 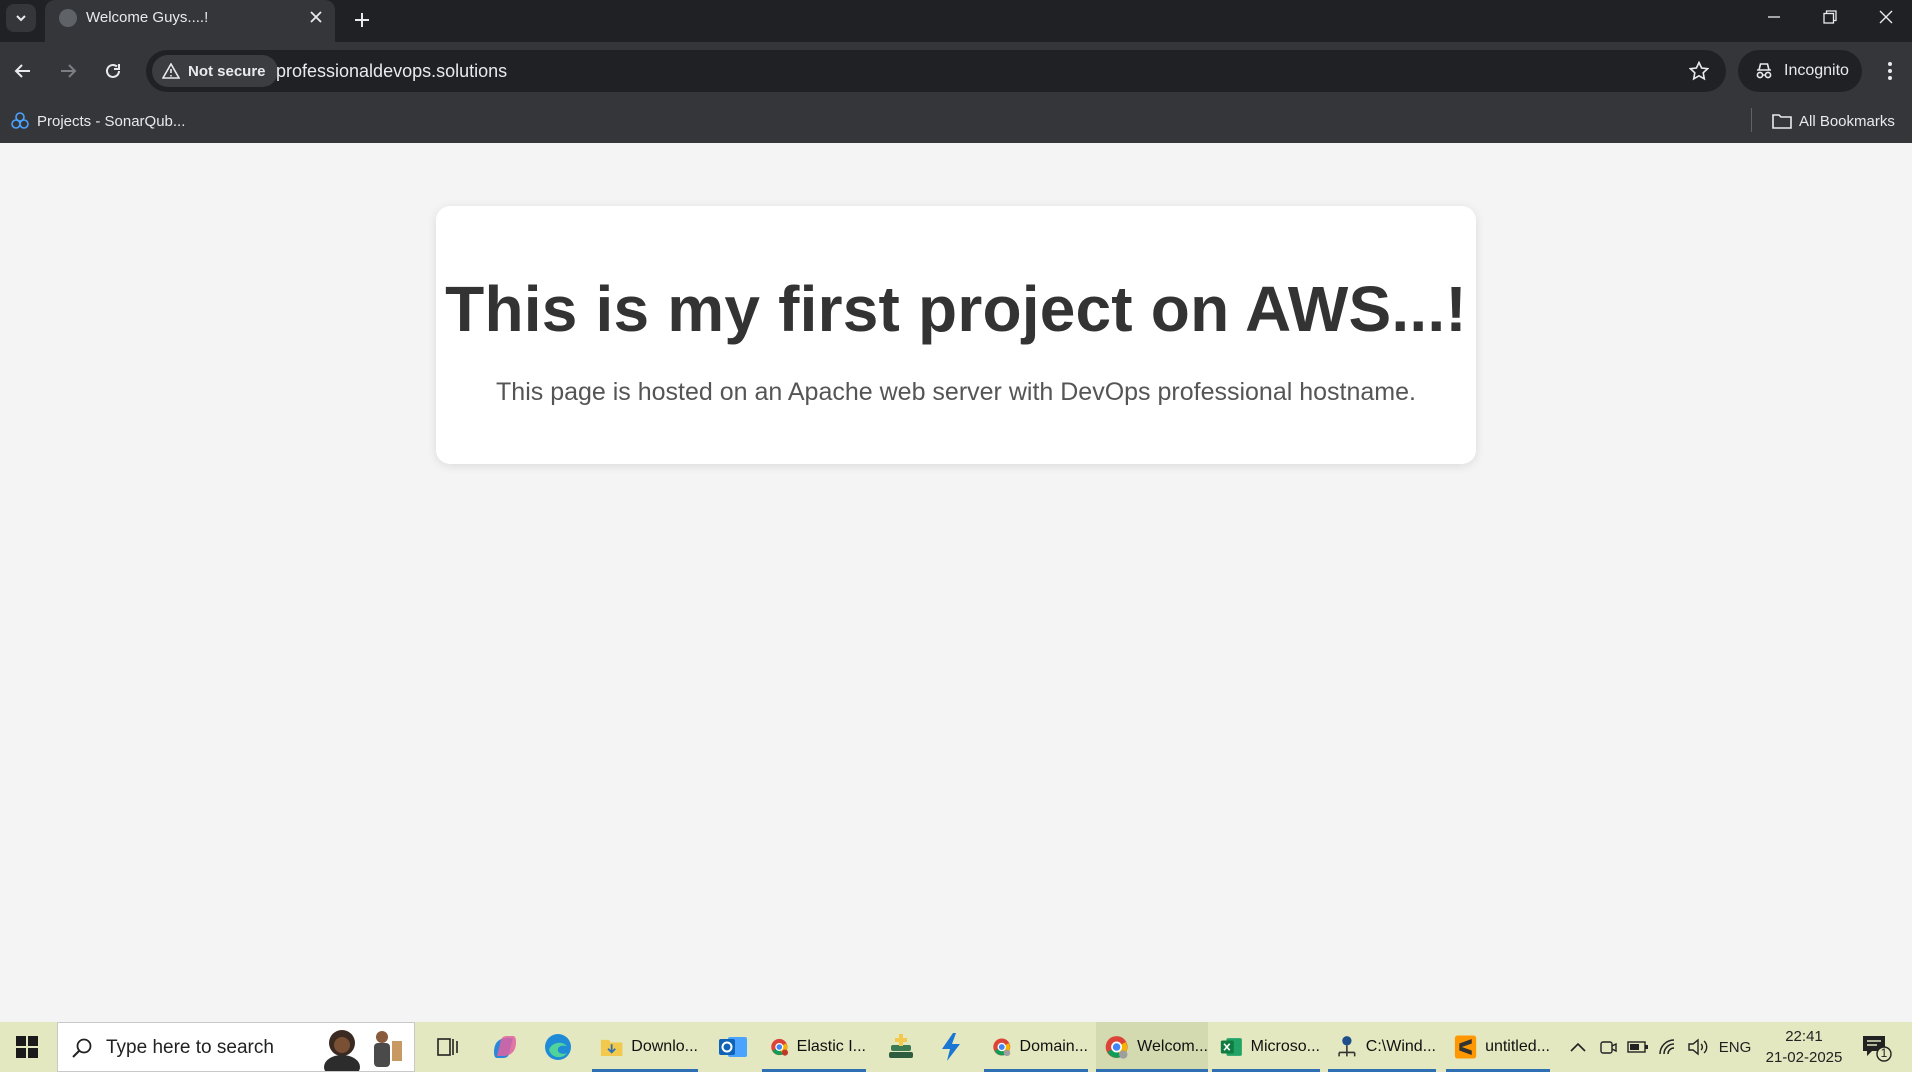 I want to click on network-icon, so click(x=1347, y=1046).